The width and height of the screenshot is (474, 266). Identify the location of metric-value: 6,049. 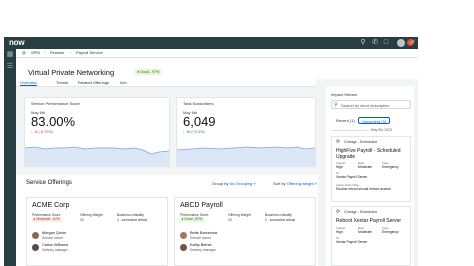
(199, 121).